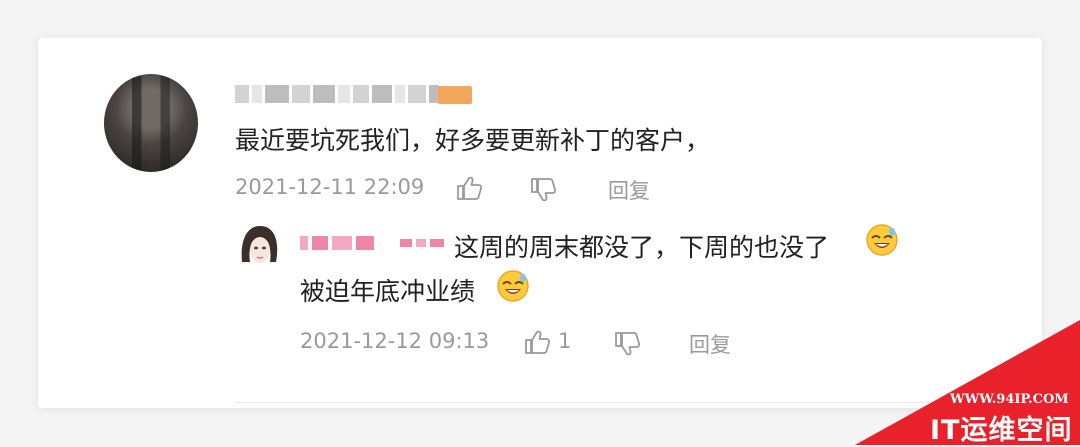 The image size is (1080, 447). Describe the element at coordinates (151, 123) in the screenshot. I see `user-avatar` at that location.